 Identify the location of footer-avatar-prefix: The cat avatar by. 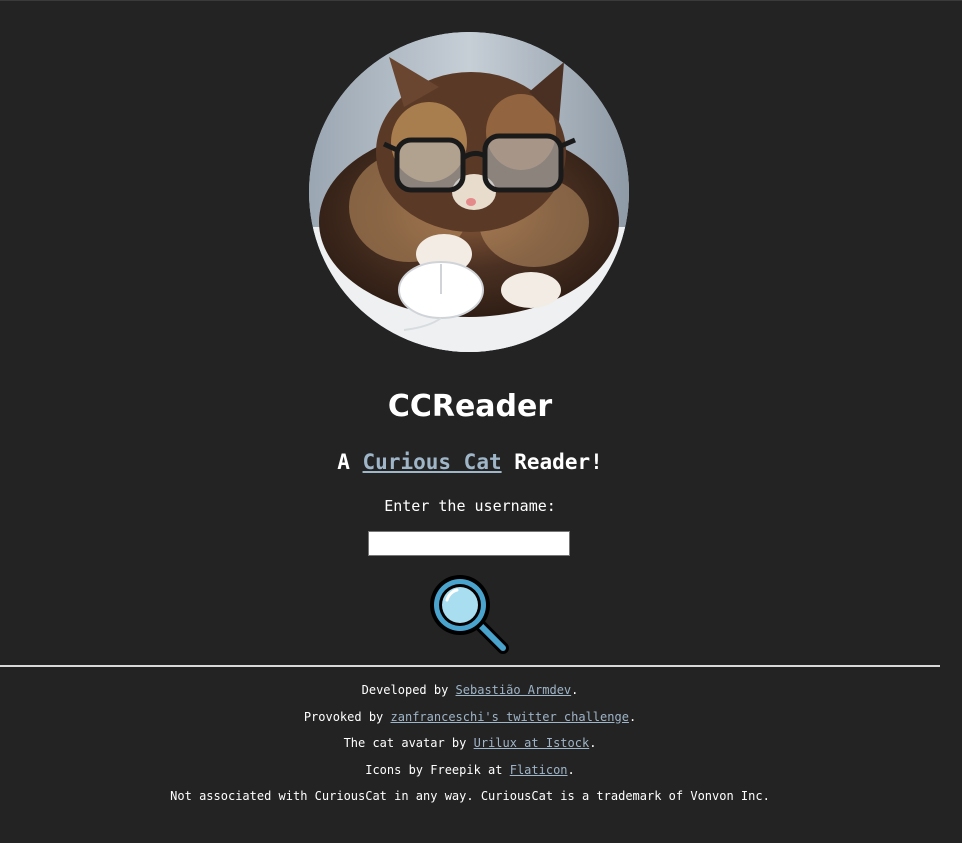
(408, 743).